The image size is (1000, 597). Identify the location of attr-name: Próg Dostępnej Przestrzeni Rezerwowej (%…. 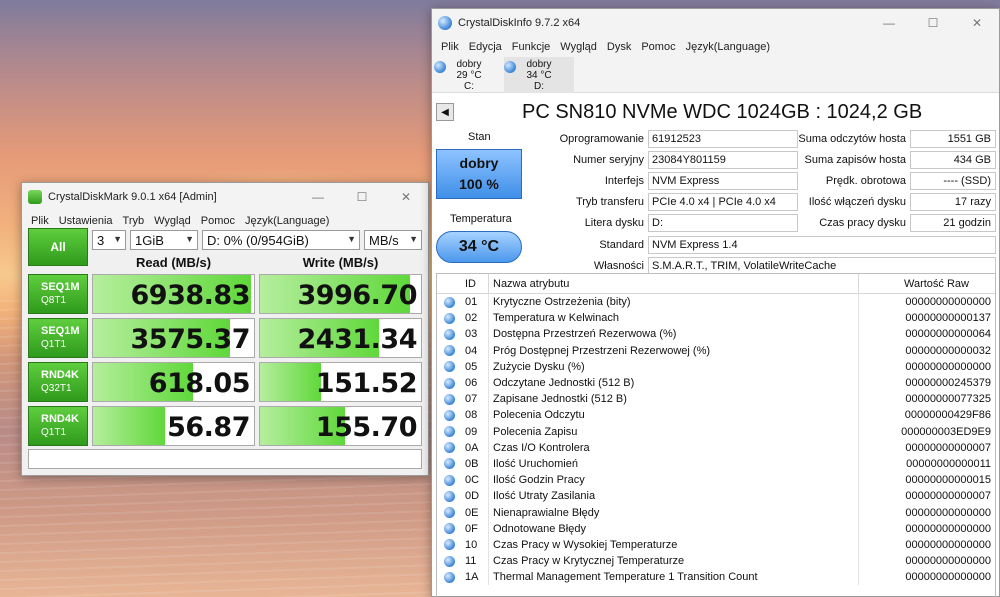
(674, 350).